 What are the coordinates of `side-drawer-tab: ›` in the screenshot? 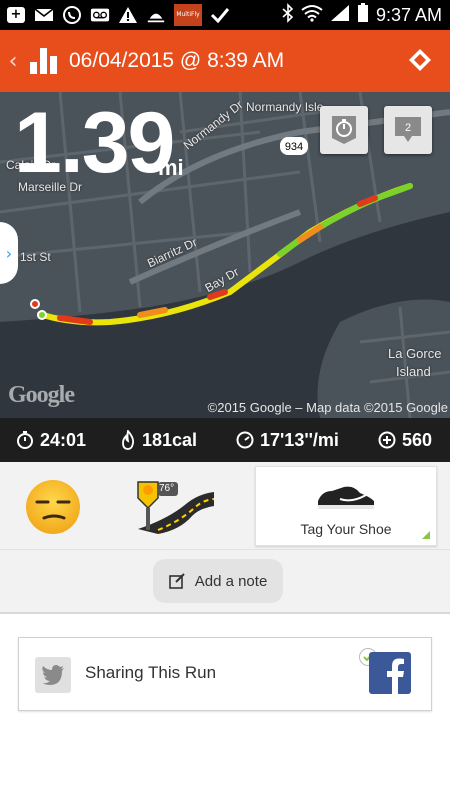 It's located at (9, 253).